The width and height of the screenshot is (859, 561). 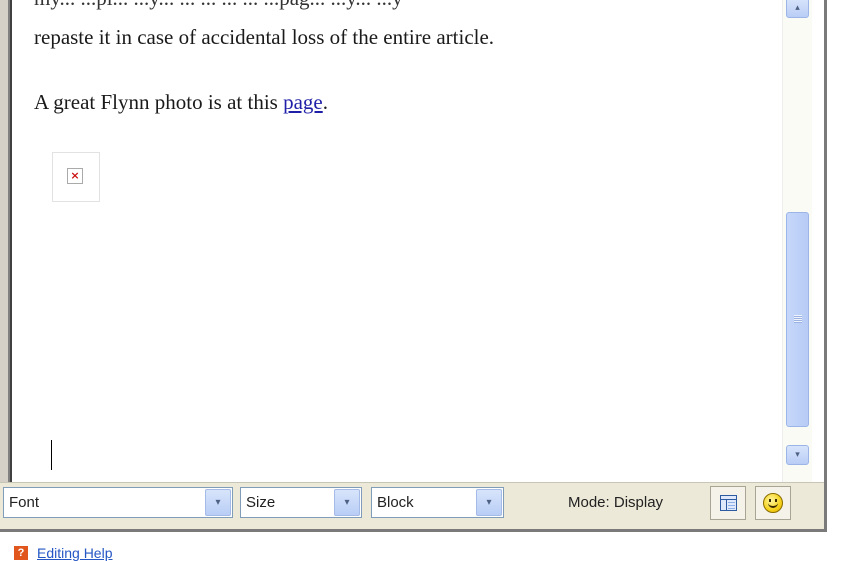 I want to click on layout-icon, so click(x=728, y=503).